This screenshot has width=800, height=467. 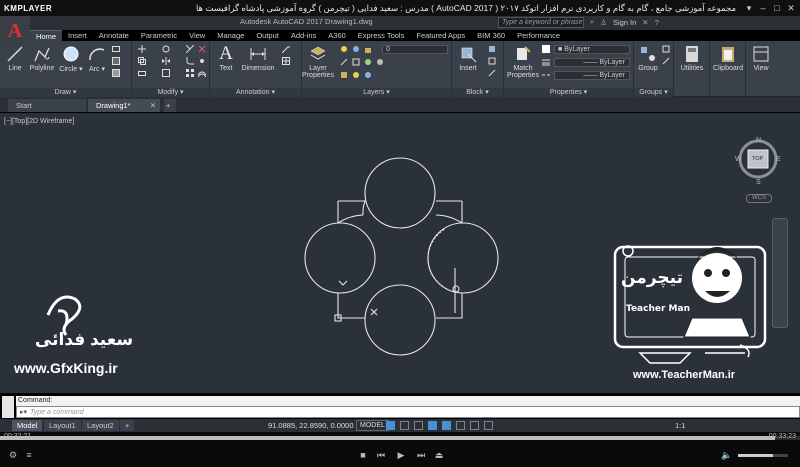 I want to click on dimension-tool: Dimension, so click(x=258, y=58).